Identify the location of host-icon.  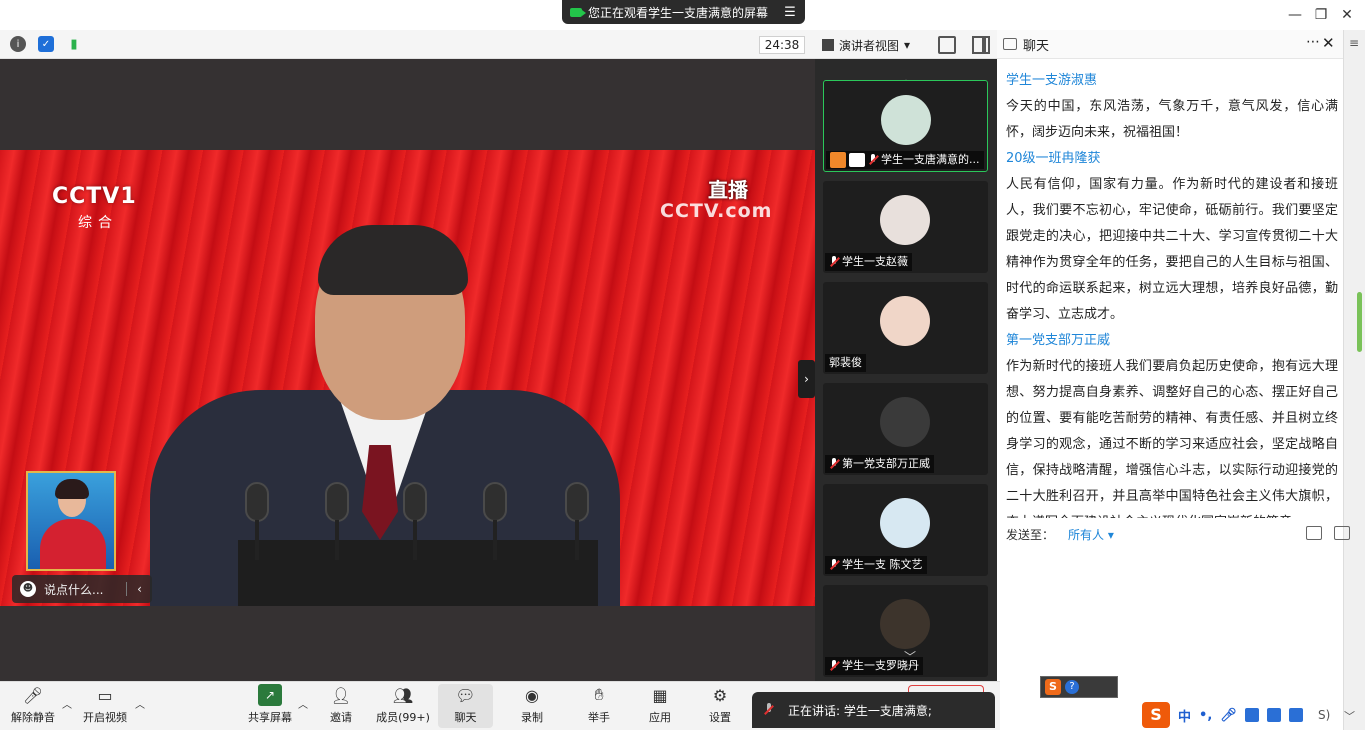
(838, 160).